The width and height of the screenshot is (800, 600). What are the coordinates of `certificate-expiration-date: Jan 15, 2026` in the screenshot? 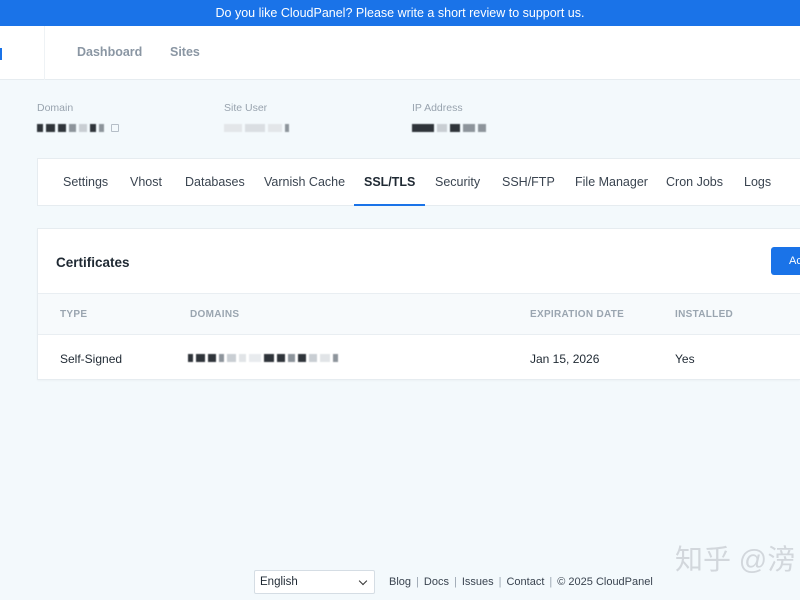 It's located at (565, 359).